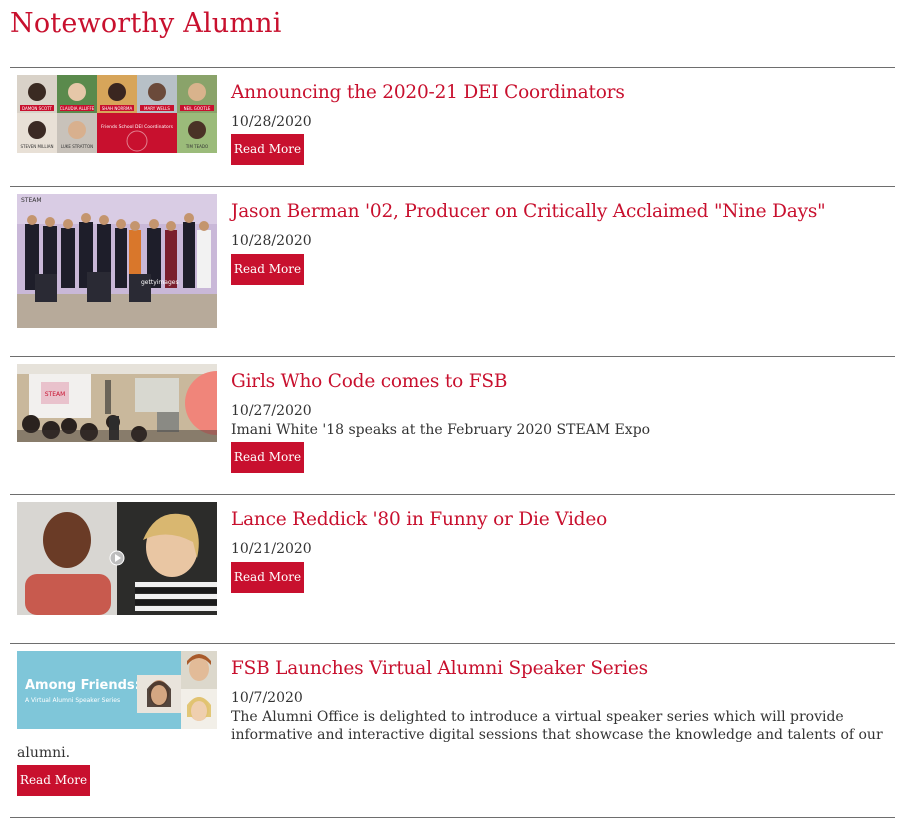 This screenshot has width=915, height=819. What do you see at coordinates (117, 261) in the screenshot?
I see `item-thumbnail-nine-days: STEAM gettyimages` at bounding box center [117, 261].